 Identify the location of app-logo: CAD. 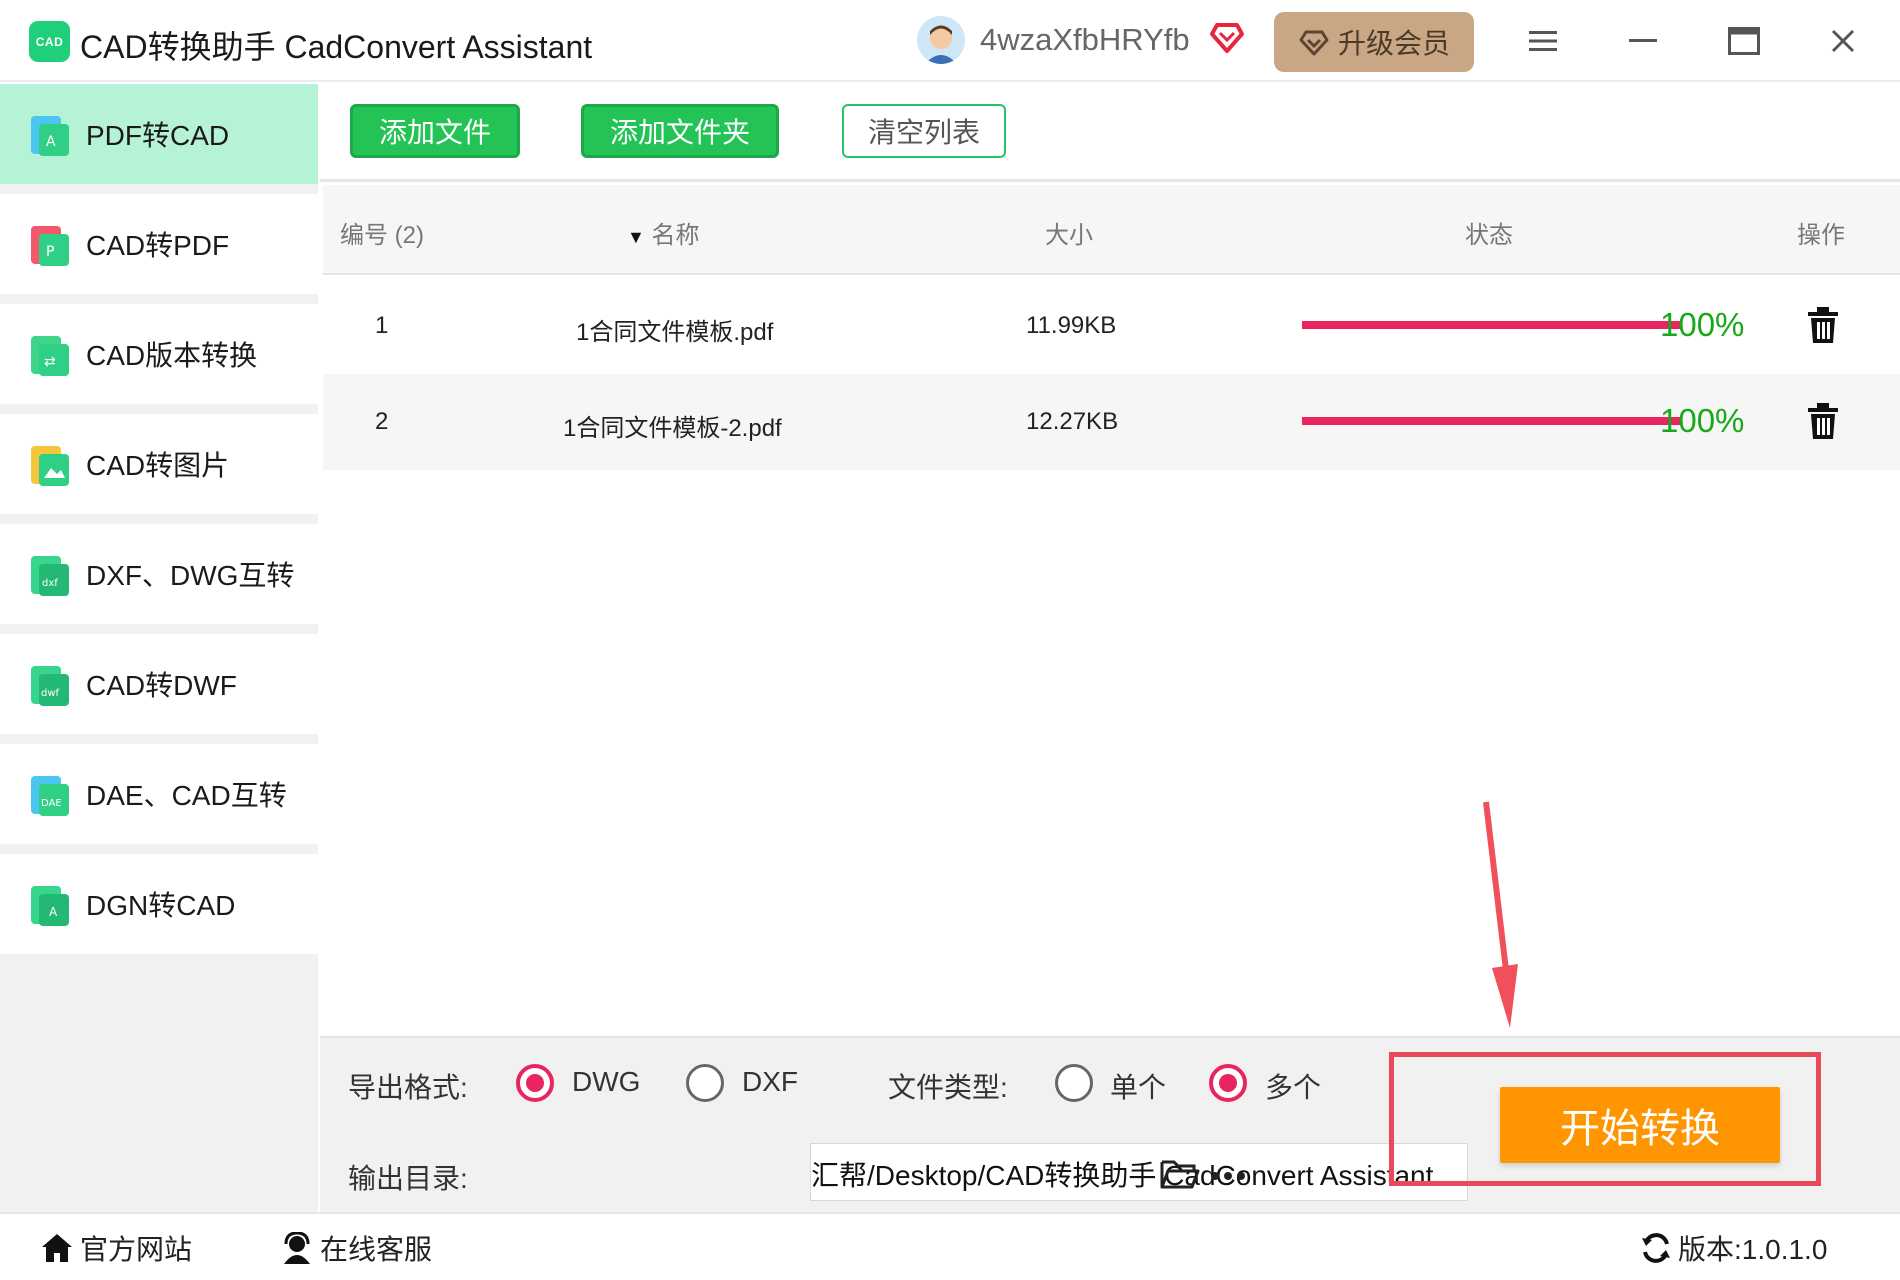
(49, 41).